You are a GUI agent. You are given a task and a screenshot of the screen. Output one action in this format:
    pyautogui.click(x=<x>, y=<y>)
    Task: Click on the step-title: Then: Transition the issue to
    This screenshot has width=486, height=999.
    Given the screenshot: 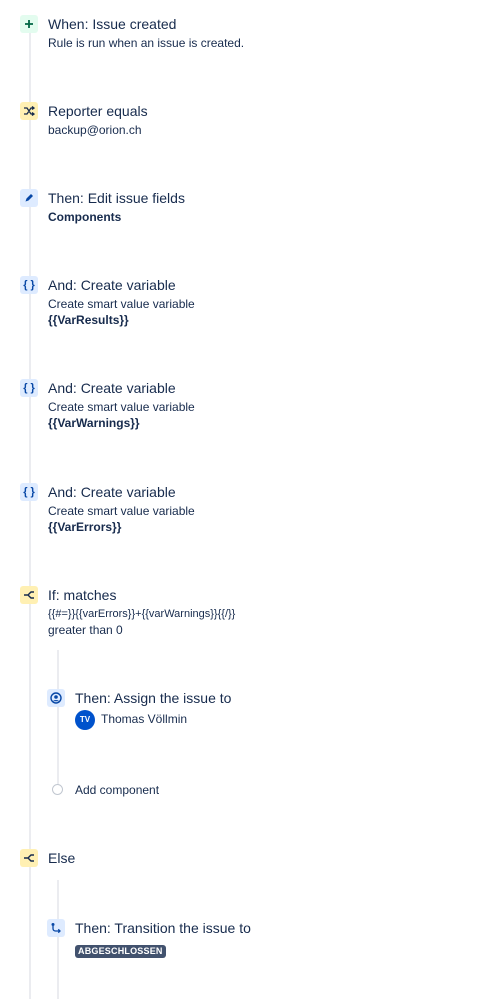 What is the action you would take?
    pyautogui.click(x=163, y=928)
    